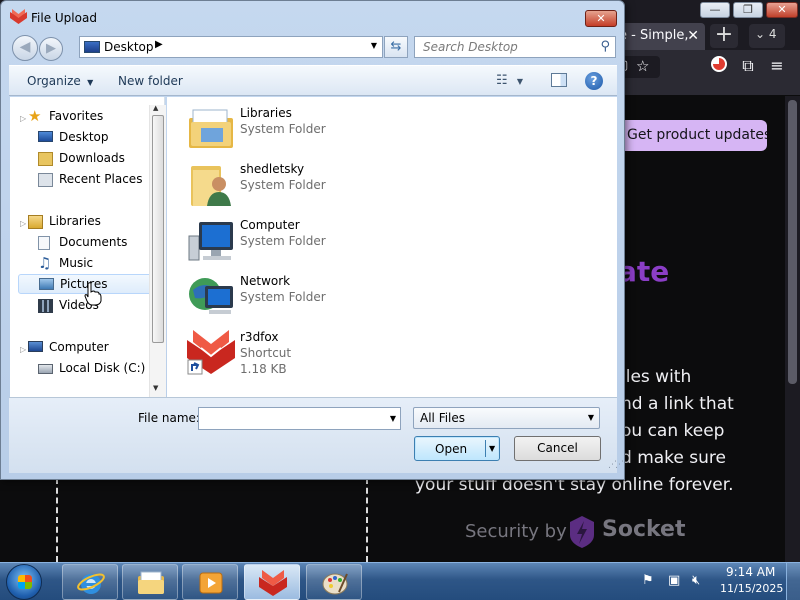  What do you see at coordinates (150, 582) in the screenshot?
I see `taskbar-windows-explorer` at bounding box center [150, 582].